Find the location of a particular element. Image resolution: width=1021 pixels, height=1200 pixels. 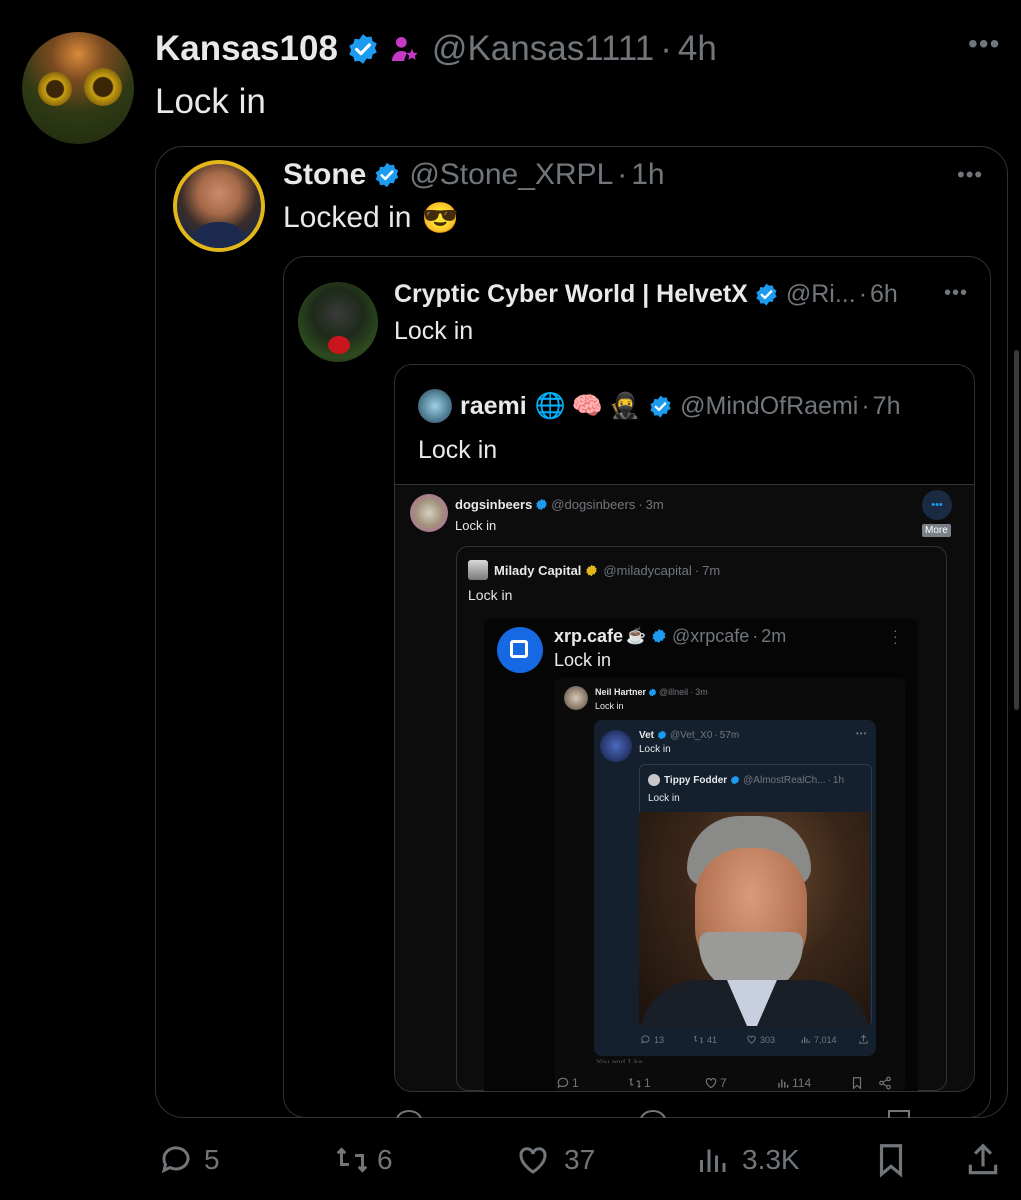

share-nodes-icon is located at coordinates (885, 1083).